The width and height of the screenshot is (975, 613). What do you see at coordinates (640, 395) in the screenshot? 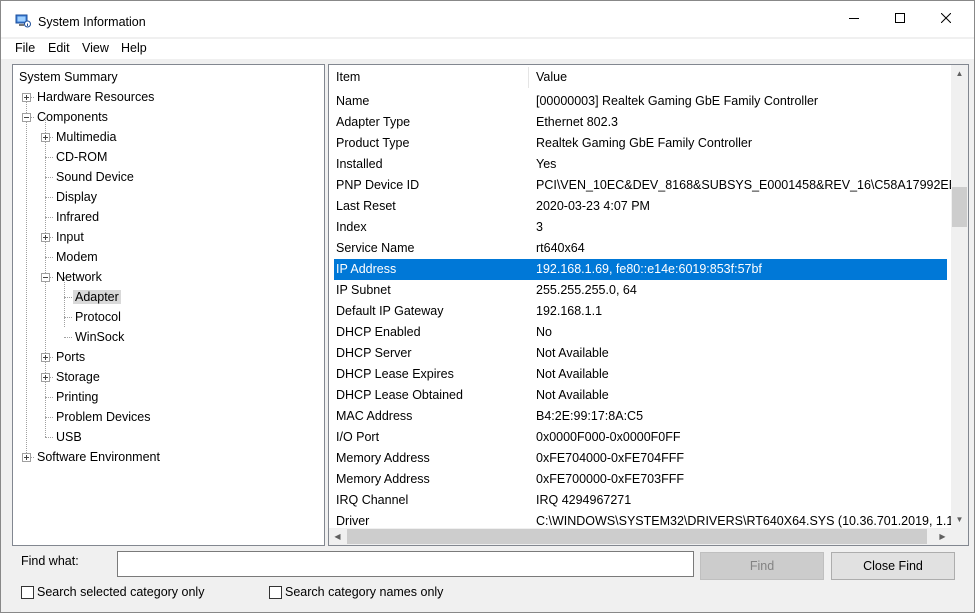
I see `table-row: DHCP Lease Obtained Not Available` at bounding box center [640, 395].